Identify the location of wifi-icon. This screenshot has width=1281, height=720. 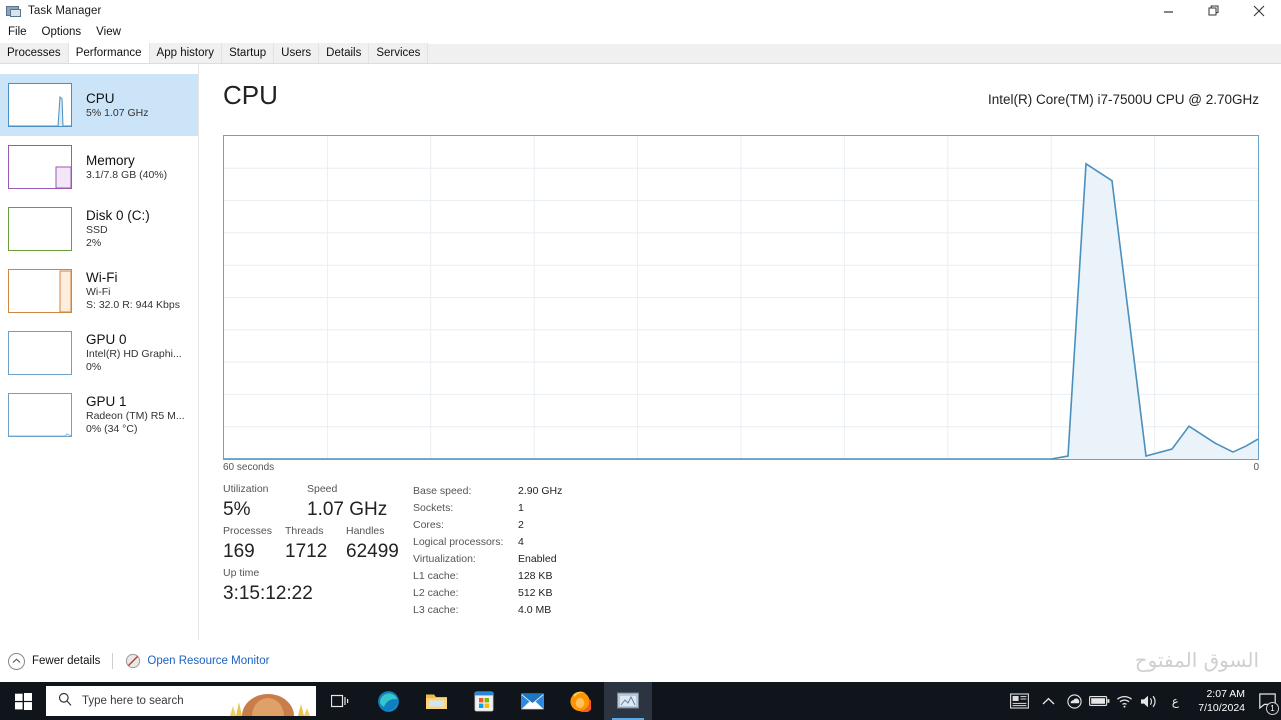
(1124, 701).